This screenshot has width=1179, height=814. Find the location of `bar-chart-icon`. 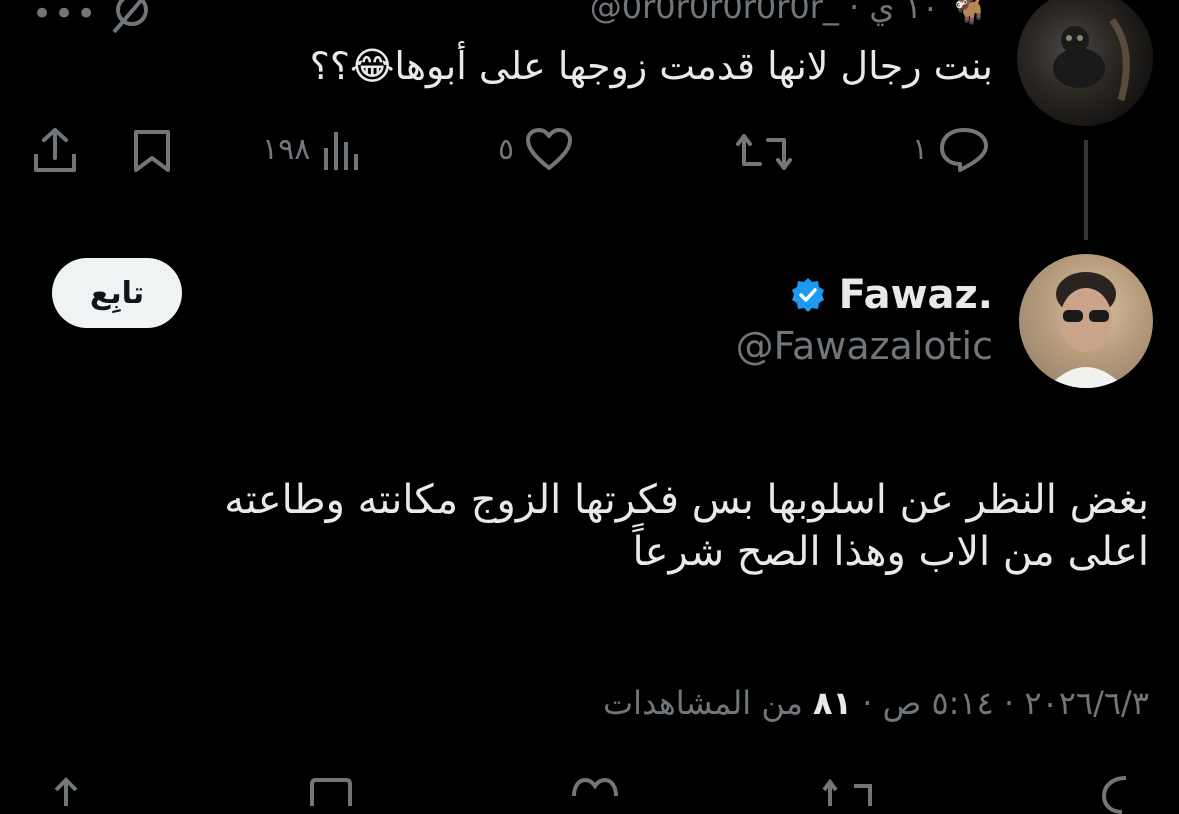

bar-chart-icon is located at coordinates (342, 149).